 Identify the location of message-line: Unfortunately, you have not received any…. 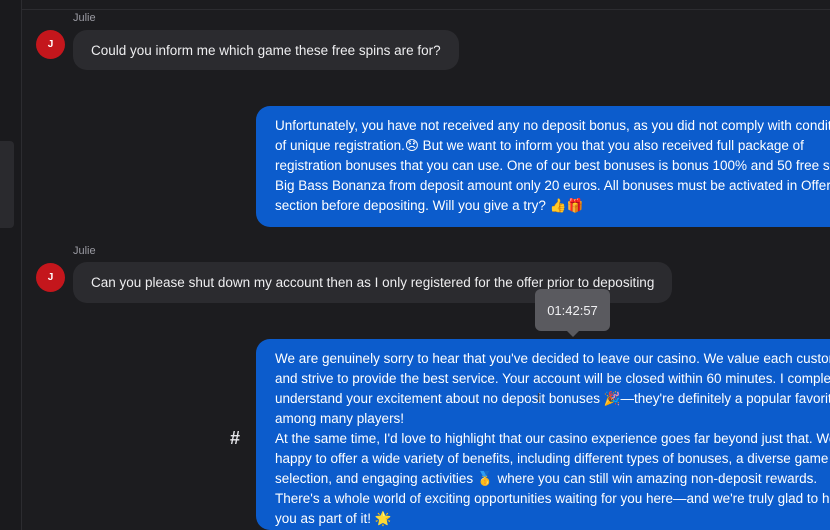
(552, 125).